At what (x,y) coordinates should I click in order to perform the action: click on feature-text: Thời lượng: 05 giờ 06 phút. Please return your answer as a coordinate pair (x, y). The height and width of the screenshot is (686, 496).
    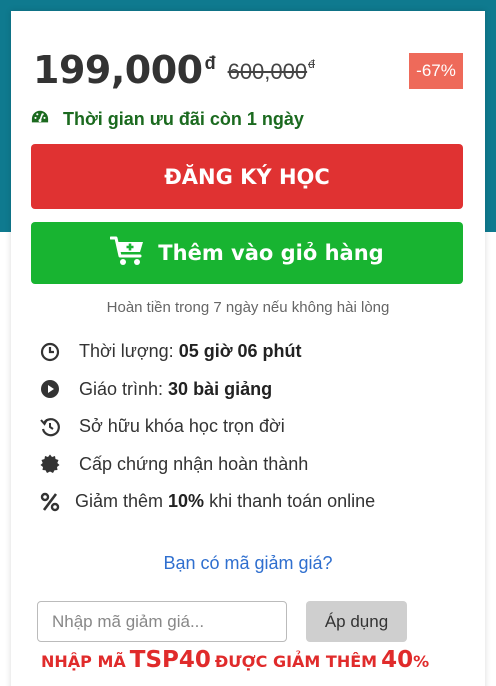
    Looking at the image, I should click on (190, 351).